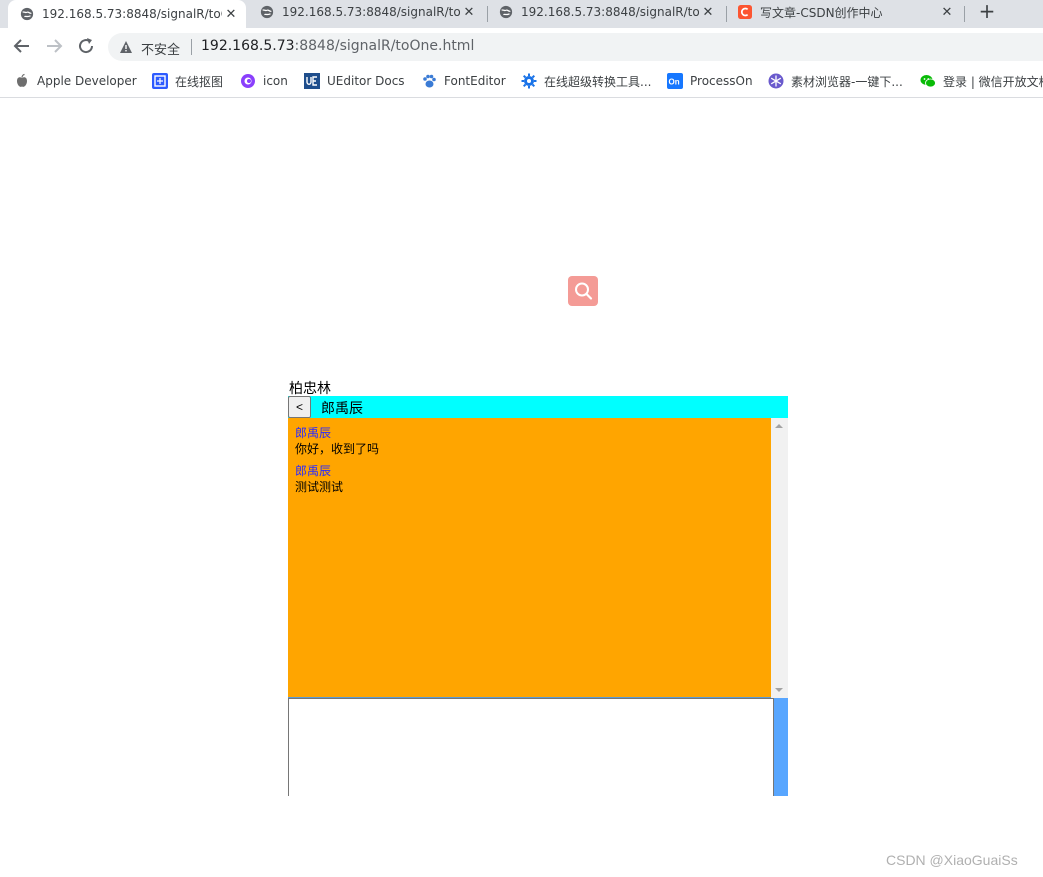  What do you see at coordinates (779, 558) in the screenshot?
I see `message-scrollbar` at bounding box center [779, 558].